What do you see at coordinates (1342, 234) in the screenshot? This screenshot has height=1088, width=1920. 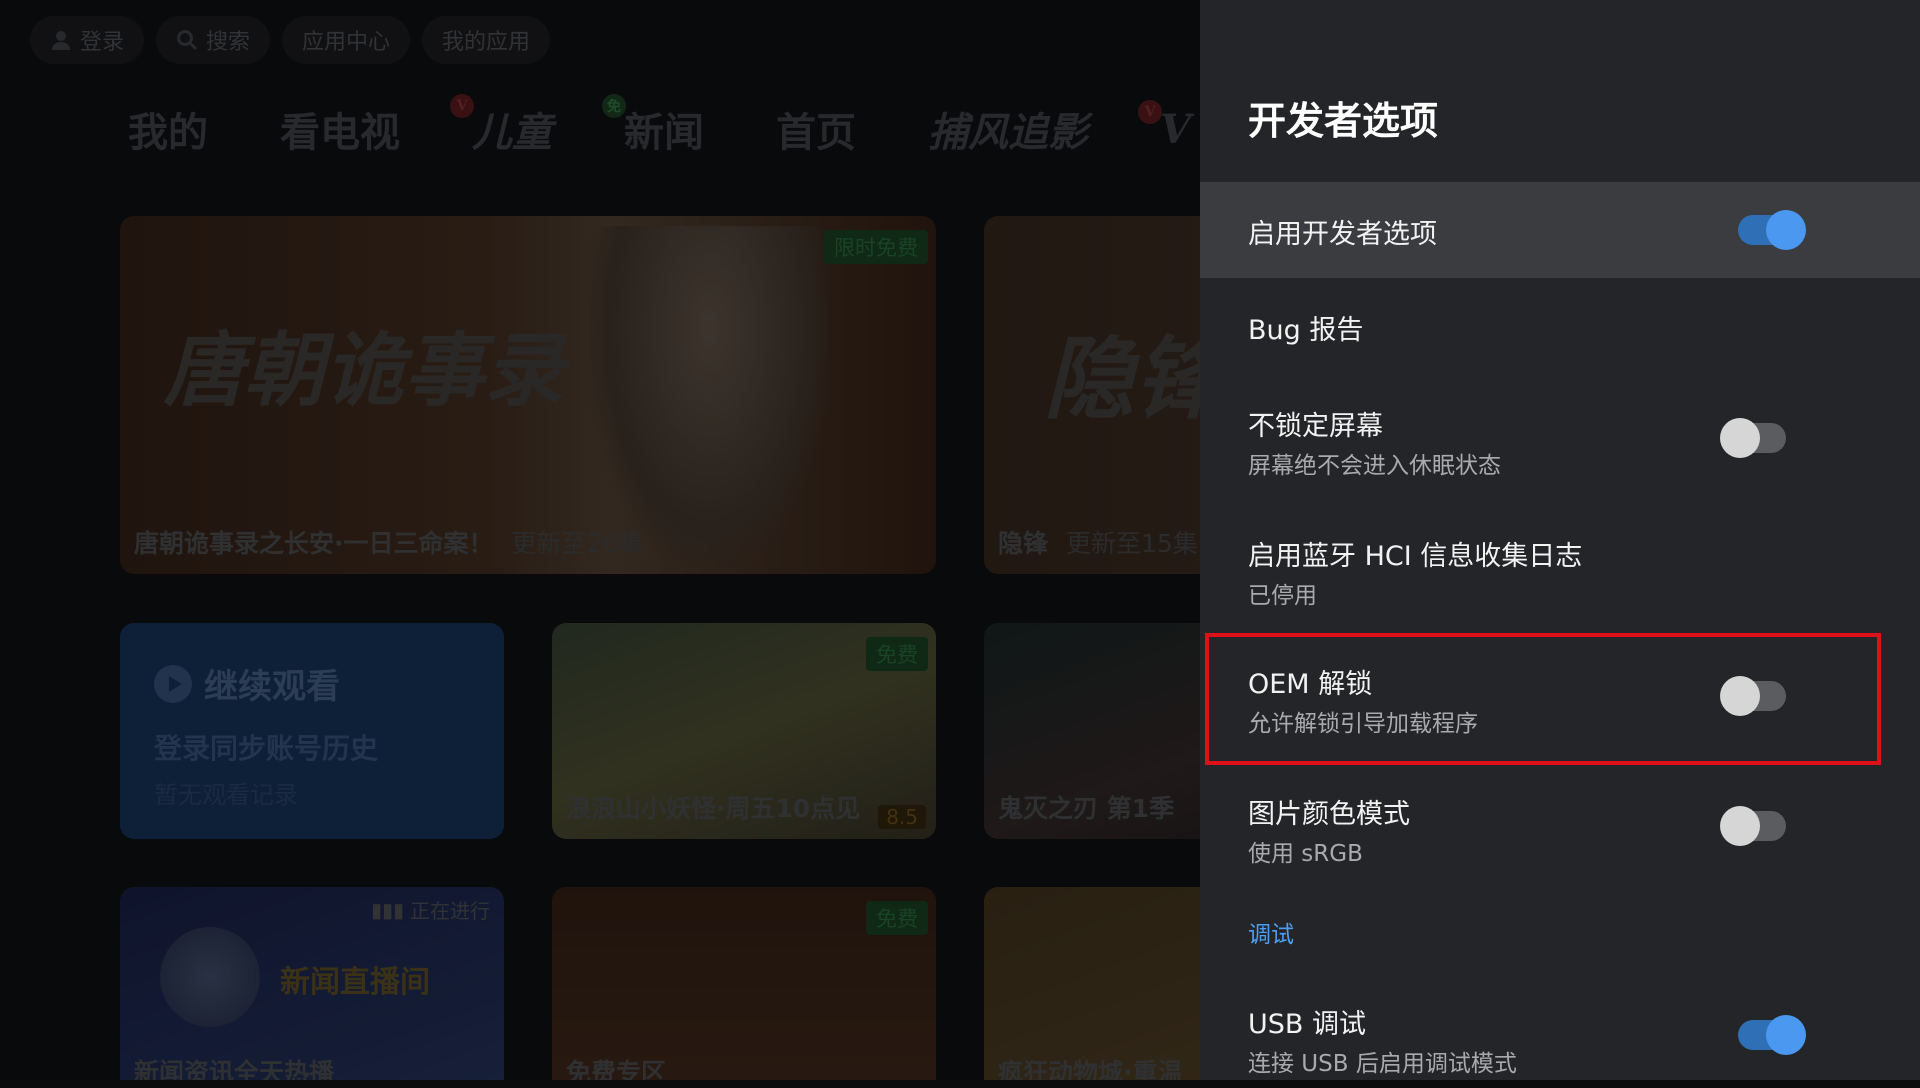 I see `row-label: 启用开发者选项` at bounding box center [1342, 234].